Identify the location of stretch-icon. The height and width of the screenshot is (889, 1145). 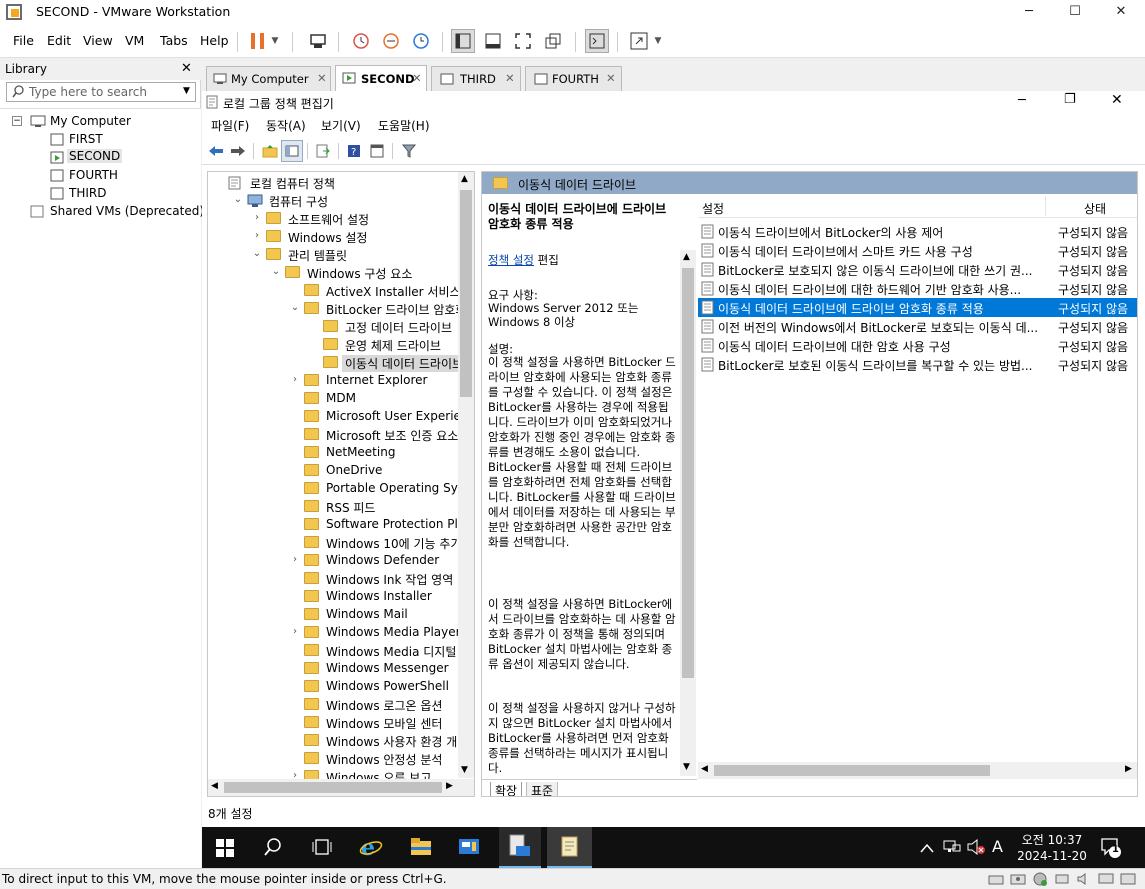
(639, 41).